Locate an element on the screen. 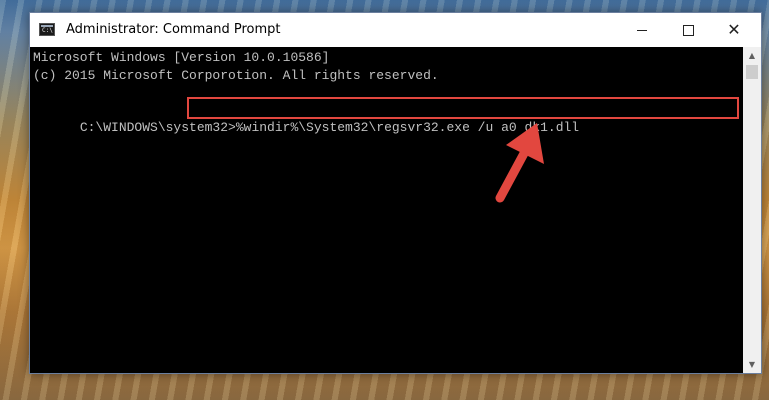  scroll-up-button: ▲ is located at coordinates (752, 55).